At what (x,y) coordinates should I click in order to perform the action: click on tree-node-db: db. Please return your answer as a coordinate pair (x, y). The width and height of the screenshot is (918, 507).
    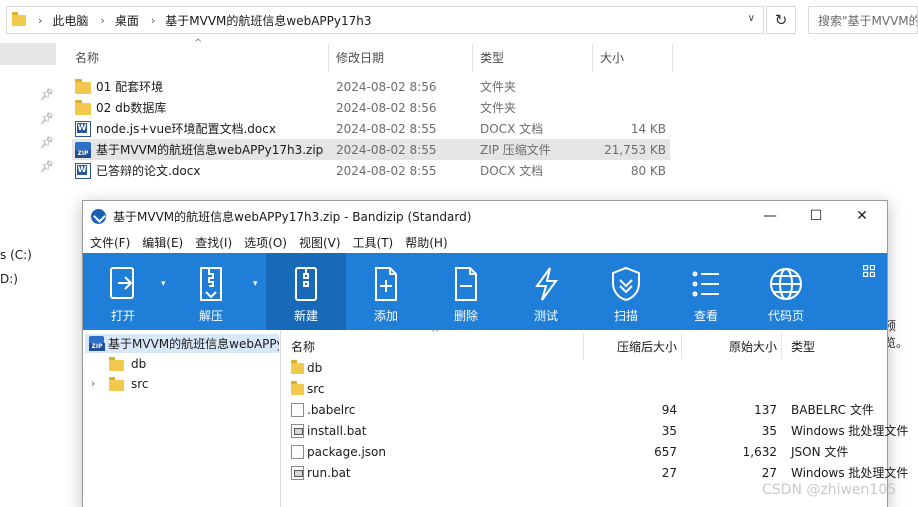
    Looking at the image, I should click on (127, 363).